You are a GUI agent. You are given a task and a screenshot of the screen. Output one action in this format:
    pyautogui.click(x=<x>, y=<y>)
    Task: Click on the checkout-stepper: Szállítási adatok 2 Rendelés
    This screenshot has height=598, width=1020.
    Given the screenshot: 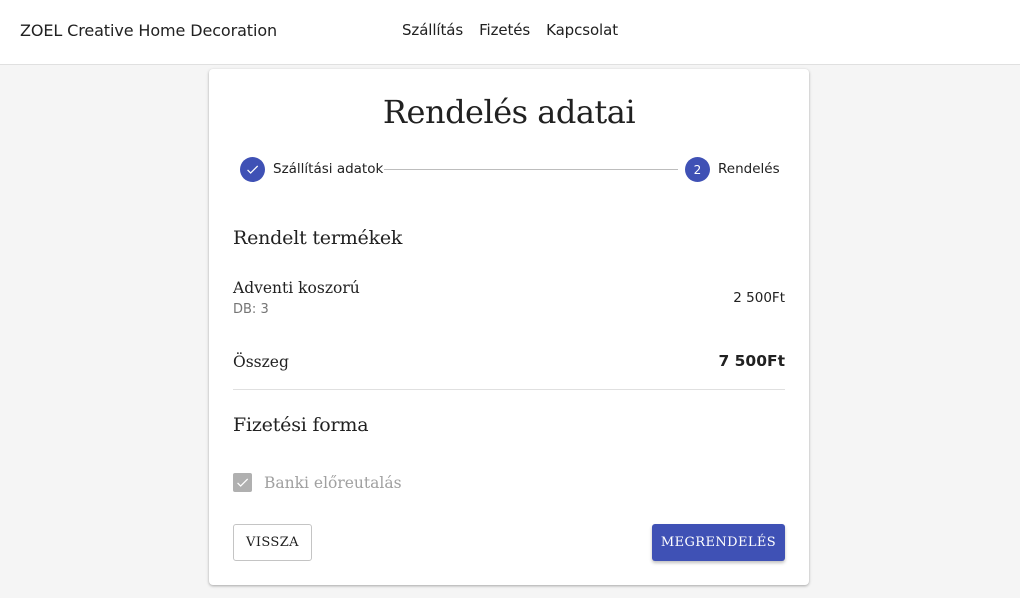 What is the action you would take?
    pyautogui.click(x=513, y=170)
    